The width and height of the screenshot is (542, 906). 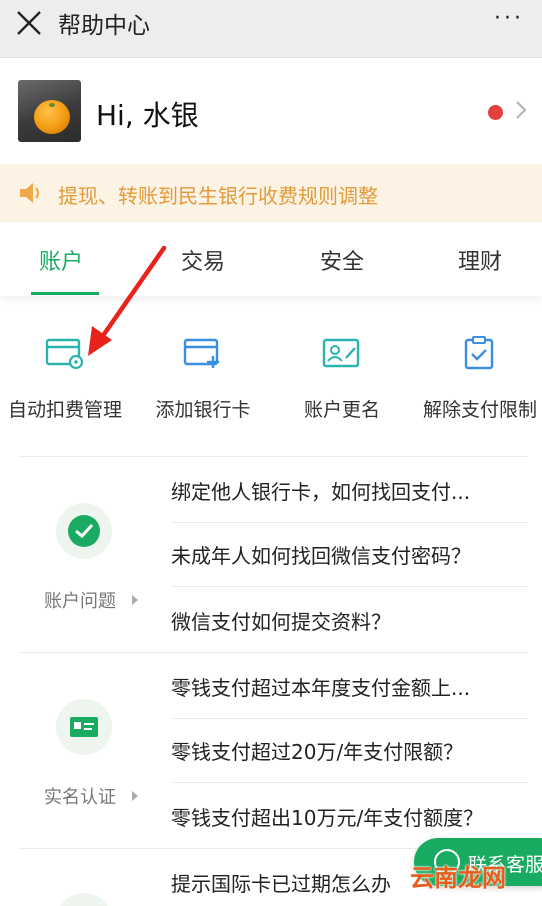 What do you see at coordinates (64, 354) in the screenshot?
I see `card-gear-icon` at bounding box center [64, 354].